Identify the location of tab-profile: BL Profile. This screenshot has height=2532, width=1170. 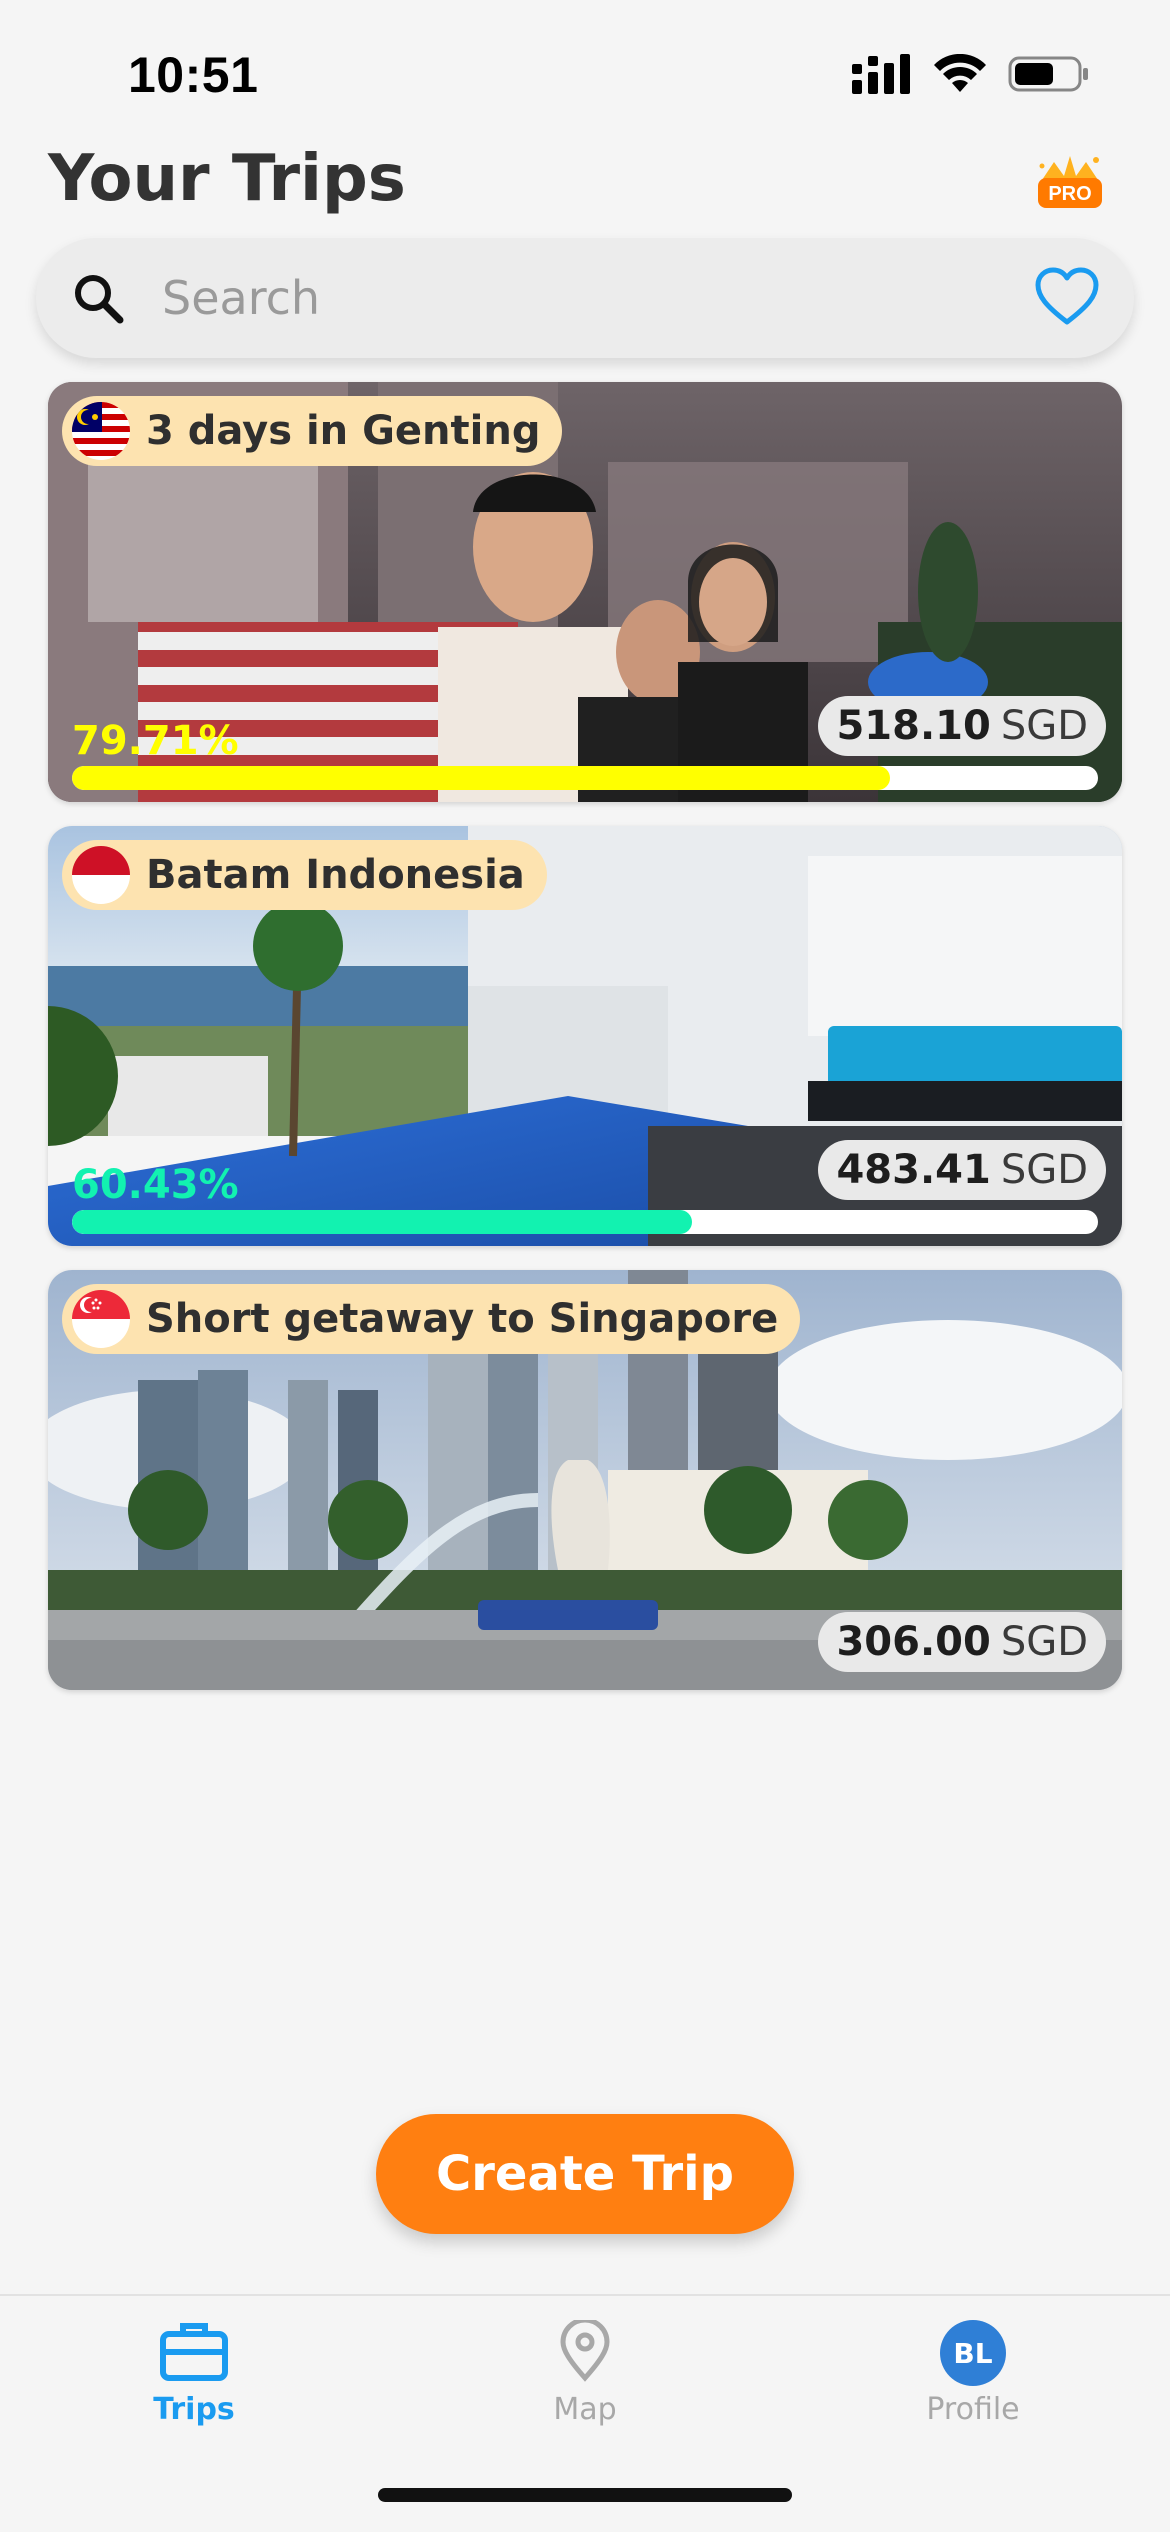
(973, 2373).